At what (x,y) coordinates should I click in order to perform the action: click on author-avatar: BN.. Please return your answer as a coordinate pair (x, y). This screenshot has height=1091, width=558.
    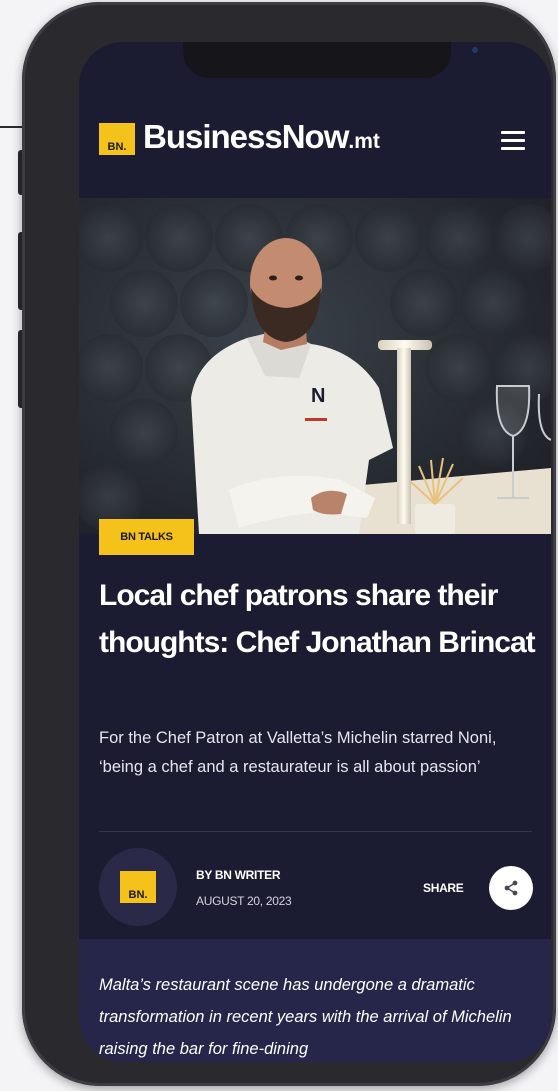
    Looking at the image, I should click on (138, 887).